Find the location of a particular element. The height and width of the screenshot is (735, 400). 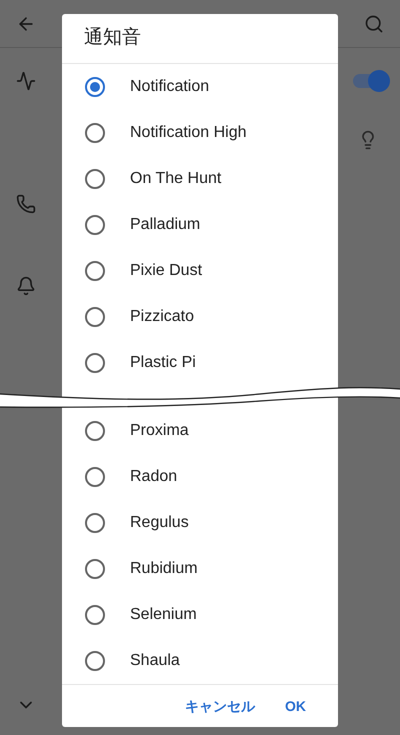

sound-option: Notification High is located at coordinates (200, 133).